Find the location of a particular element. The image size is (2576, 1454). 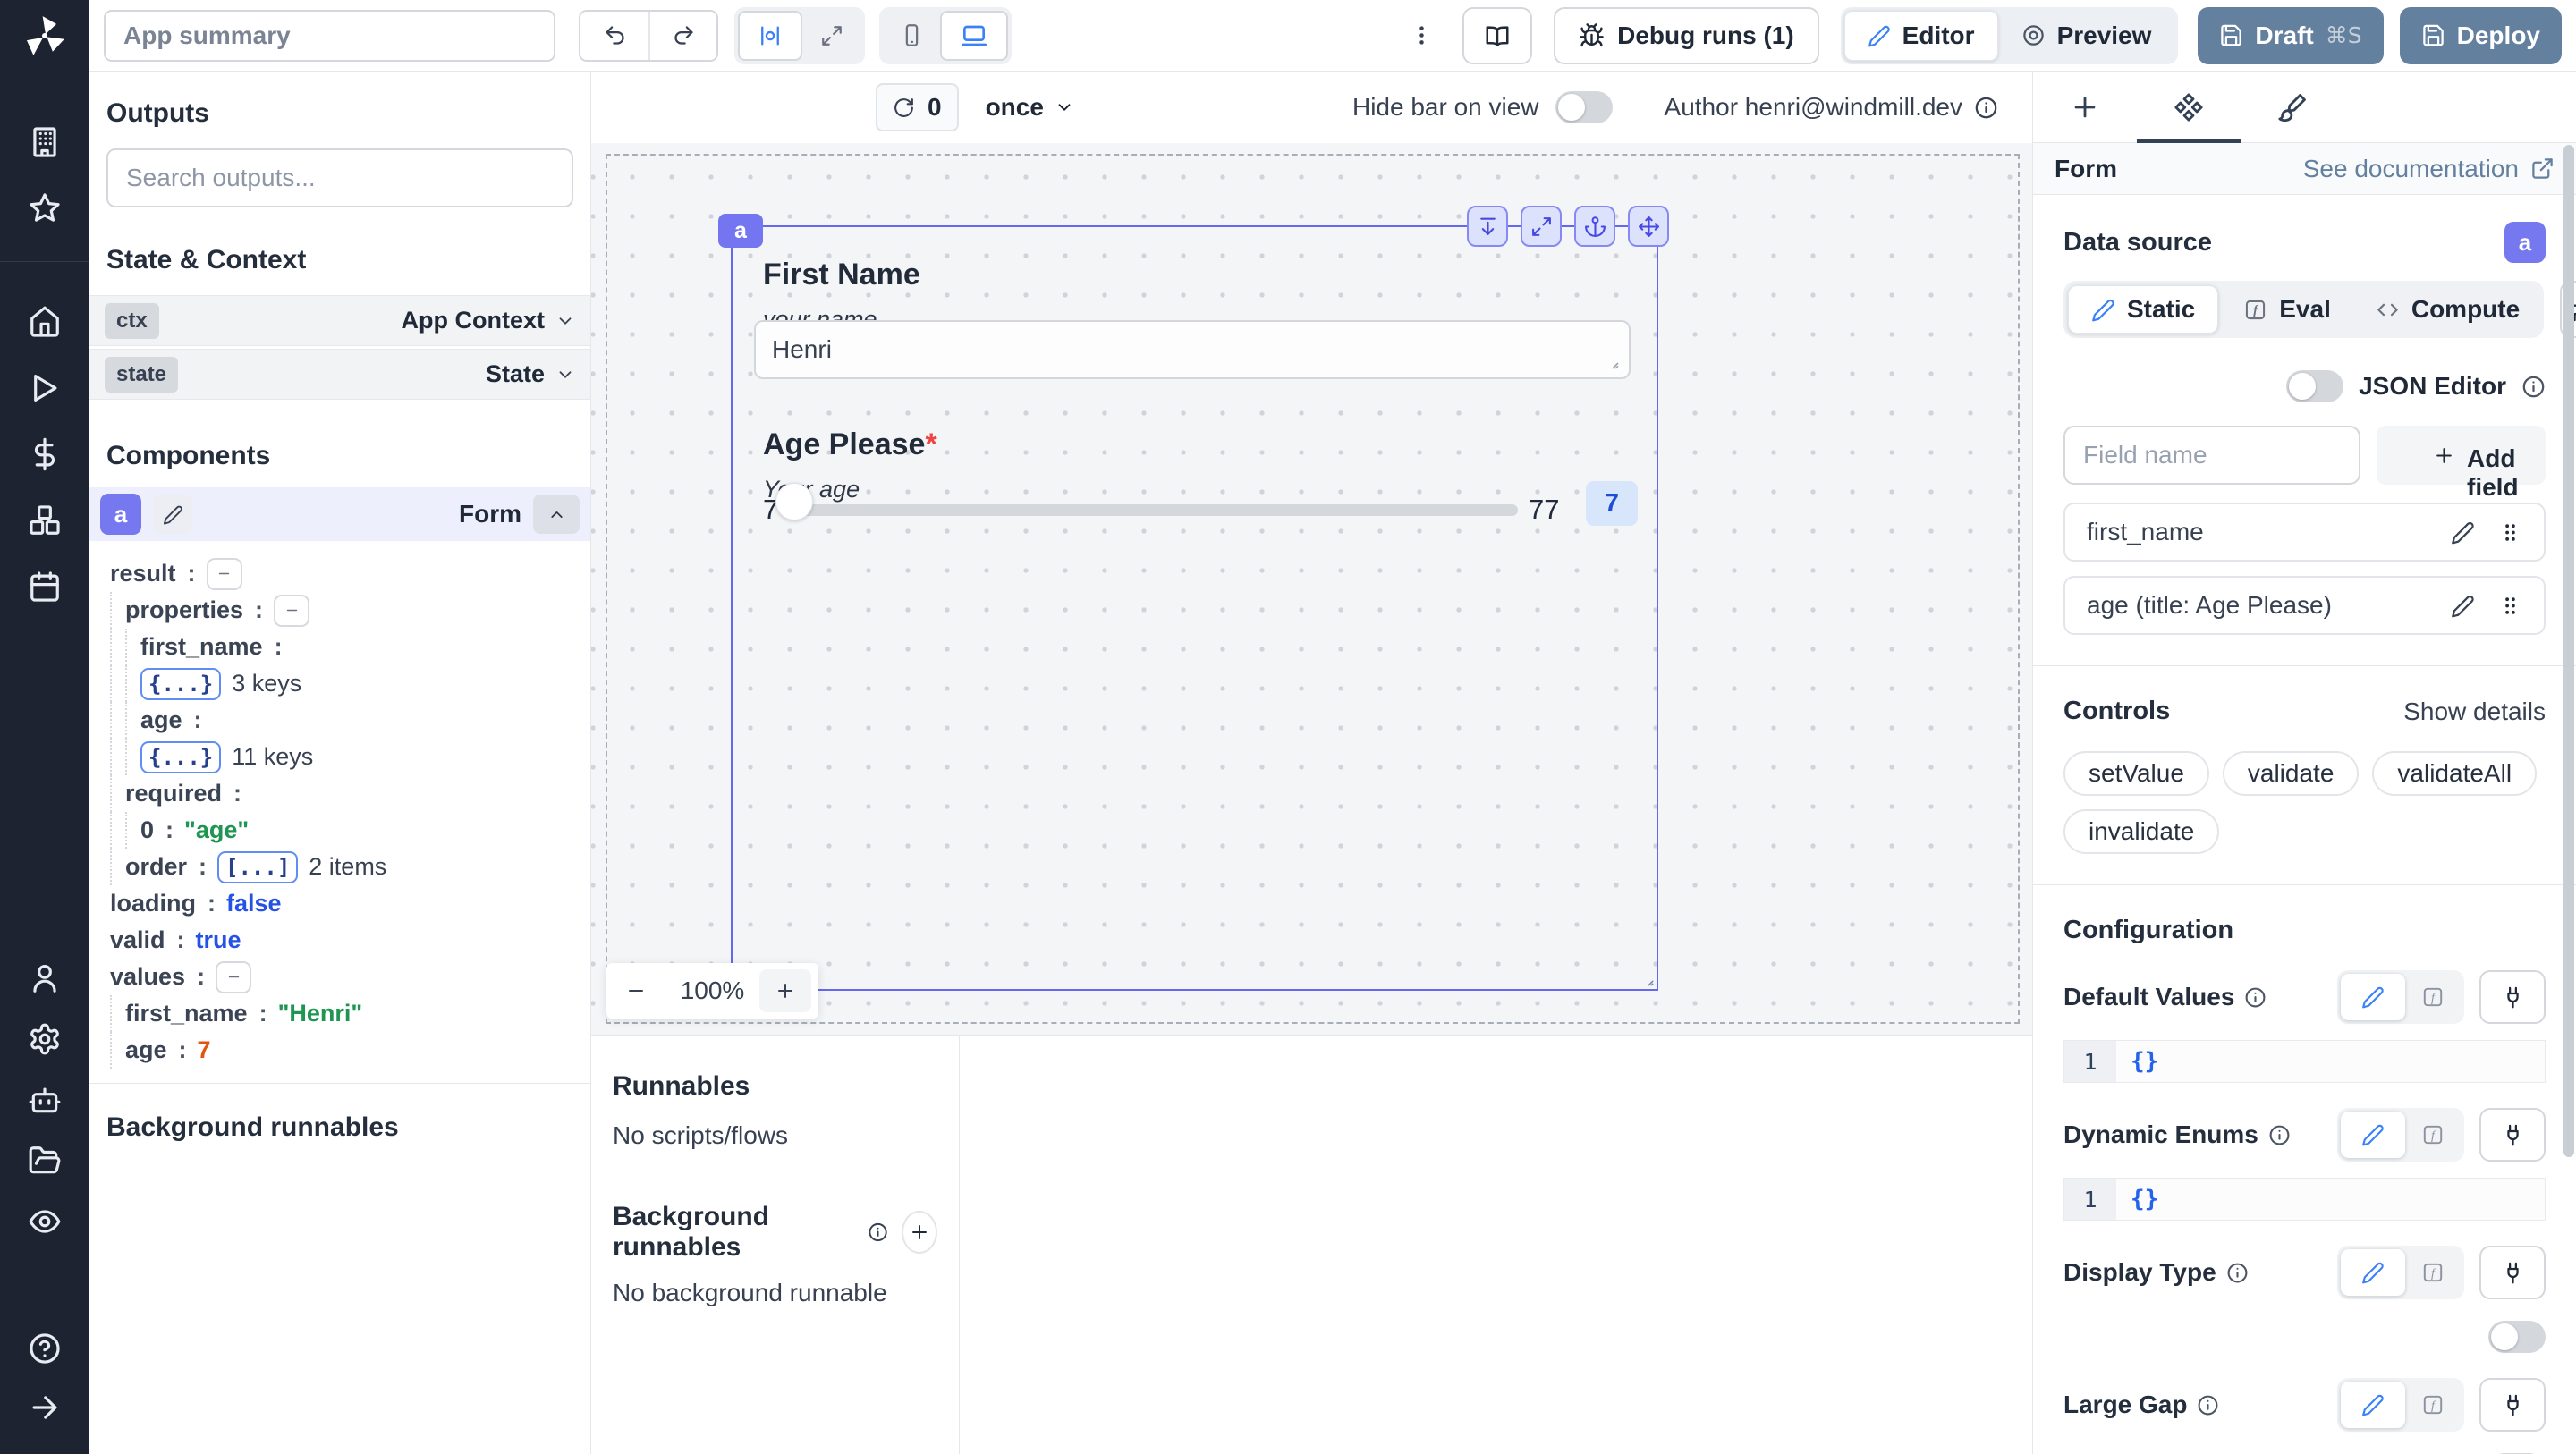

control-pill-validate: validate is located at coordinates (2291, 774).